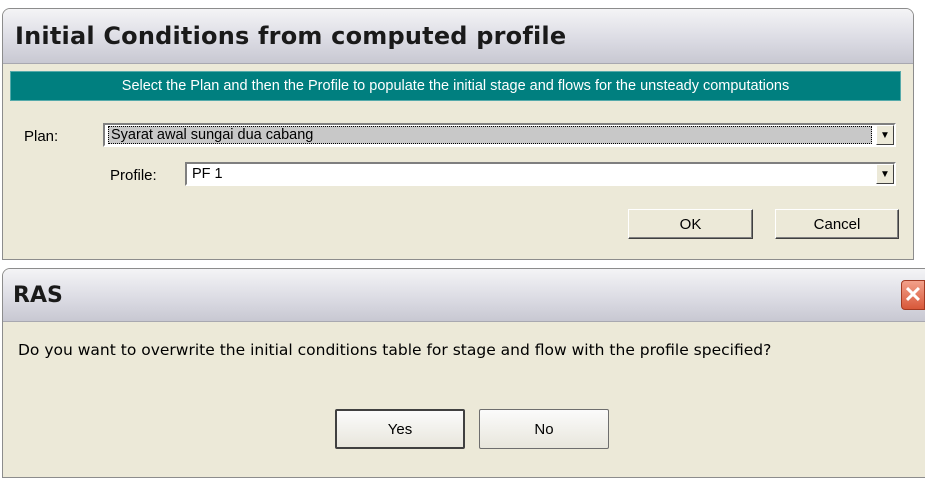 This screenshot has height=478, width=925. Describe the element at coordinates (207, 174) in the screenshot. I see `profile-value: PF 1` at that location.